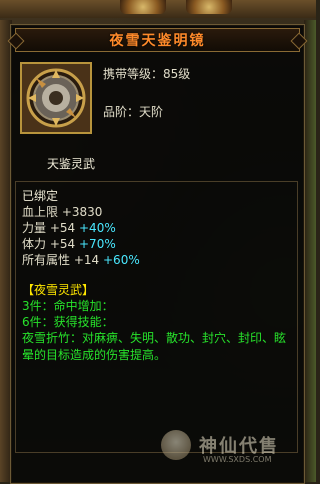 Image resolution: width=320 pixels, height=484 pixels. What do you see at coordinates (34, 244) in the screenshot?
I see `stat-label: 体力` at bounding box center [34, 244].